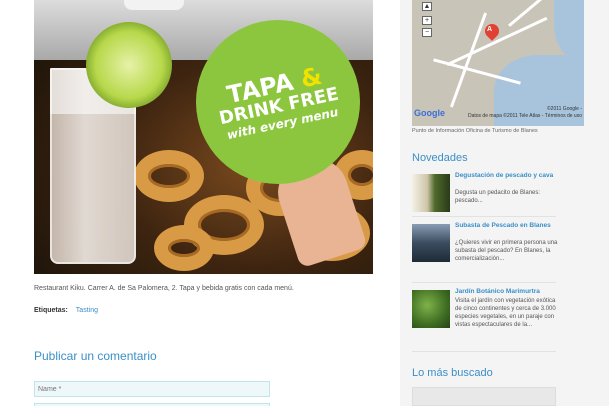  Describe the element at coordinates (95, 356) in the screenshot. I see `comment-form-title: Publicar un comentario` at that location.